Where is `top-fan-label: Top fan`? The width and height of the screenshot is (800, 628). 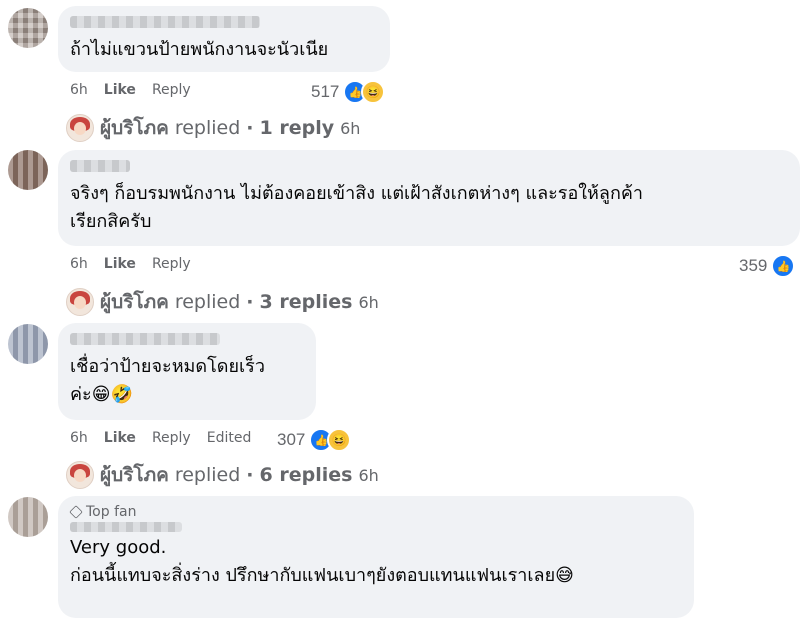 top-fan-label: Top fan is located at coordinates (111, 512).